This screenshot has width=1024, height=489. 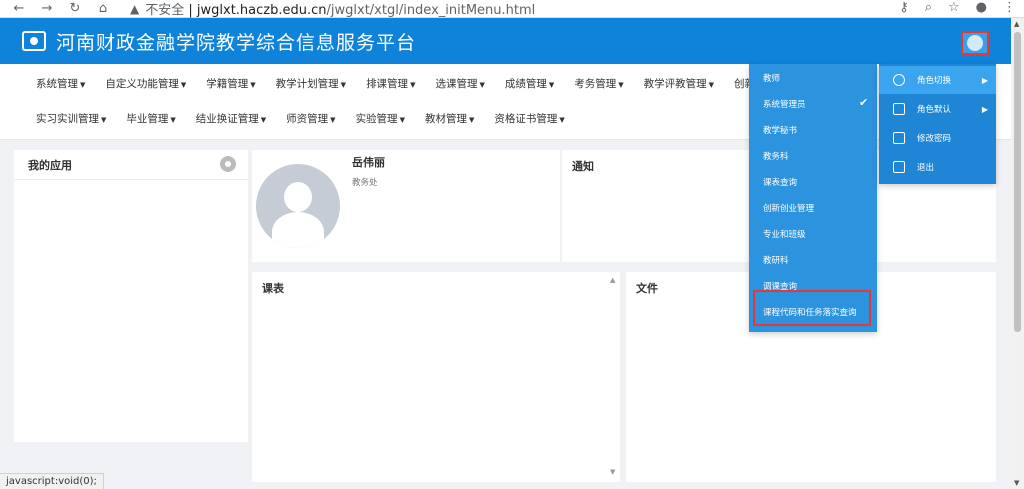 What do you see at coordinates (228, 164) in the screenshot?
I see `gear-icon` at bounding box center [228, 164].